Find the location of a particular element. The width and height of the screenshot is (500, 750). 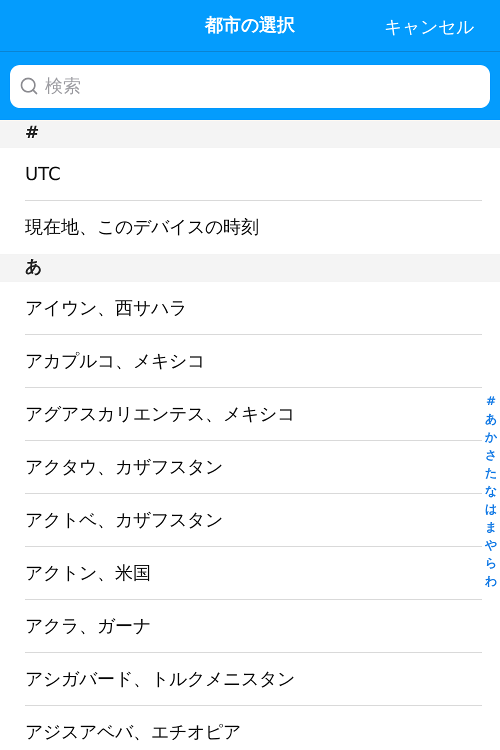

search-icon is located at coordinates (29, 86).